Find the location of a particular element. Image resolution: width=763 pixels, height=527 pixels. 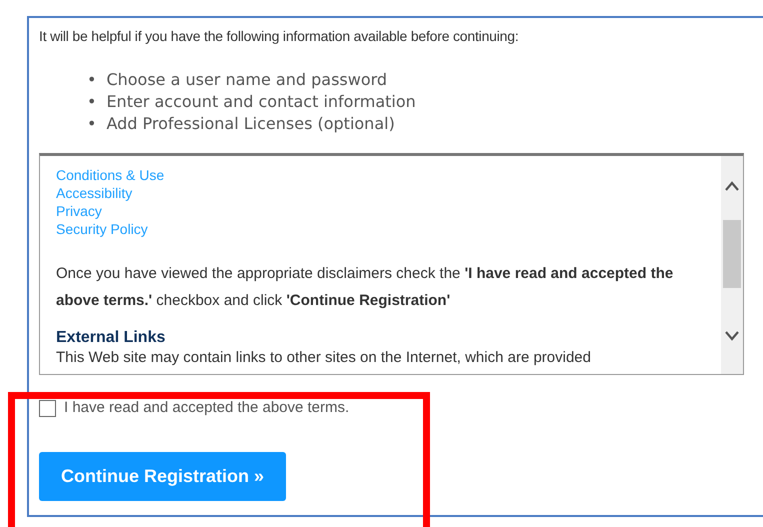

section-heading: External Links is located at coordinates (111, 338).